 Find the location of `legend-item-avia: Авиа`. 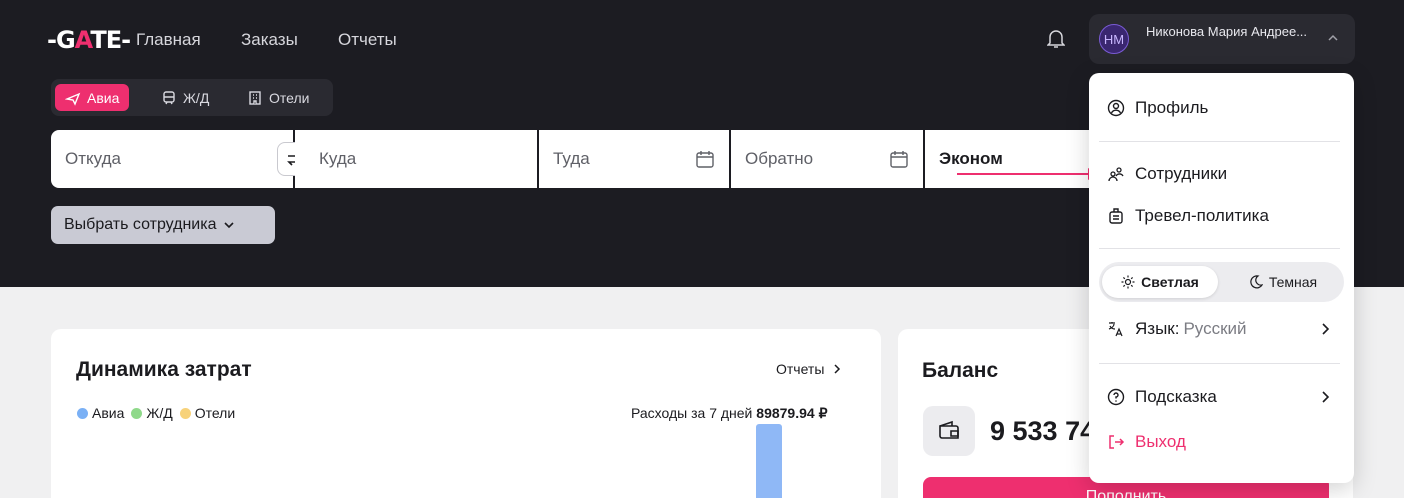

legend-item-avia: Авиа is located at coordinates (100, 413).